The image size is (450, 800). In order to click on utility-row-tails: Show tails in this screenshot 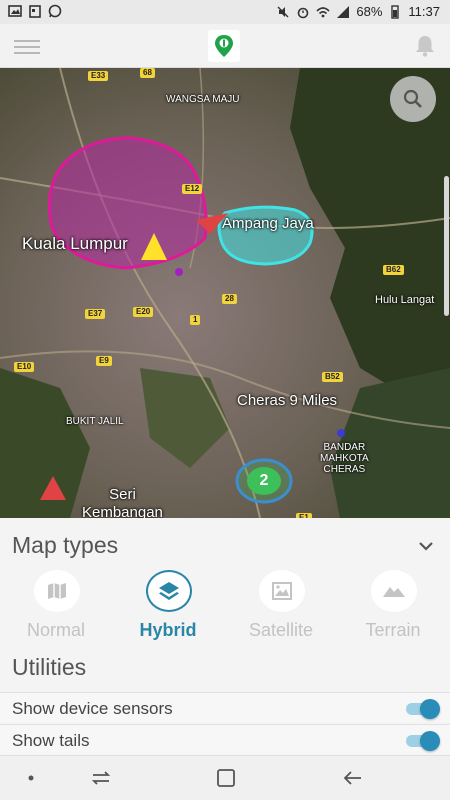, I will do `click(225, 739)`.